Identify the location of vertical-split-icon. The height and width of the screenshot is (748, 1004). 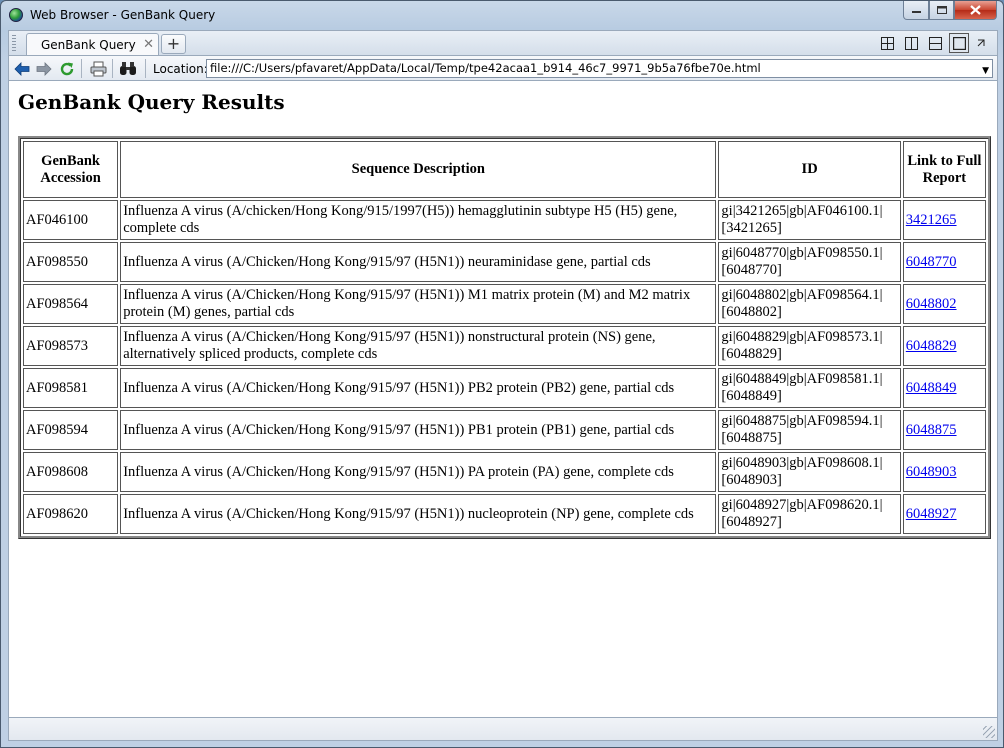
(911, 43).